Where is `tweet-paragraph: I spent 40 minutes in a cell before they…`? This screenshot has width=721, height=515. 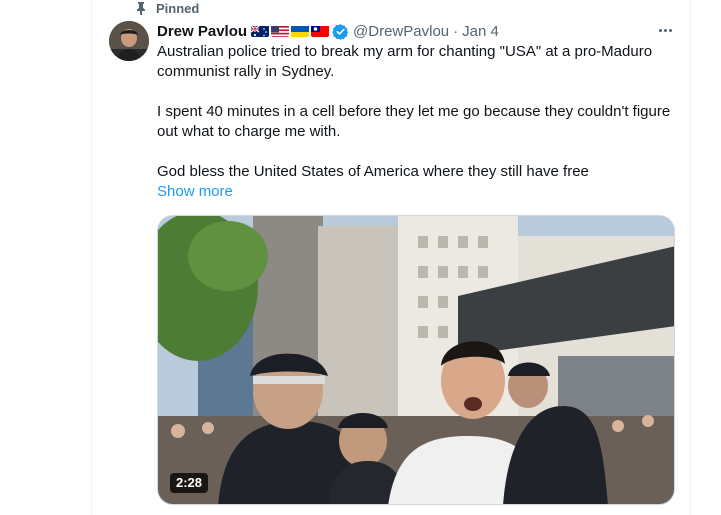
tweet-paragraph: I spent 40 minutes in a cell before they… is located at coordinates (414, 121).